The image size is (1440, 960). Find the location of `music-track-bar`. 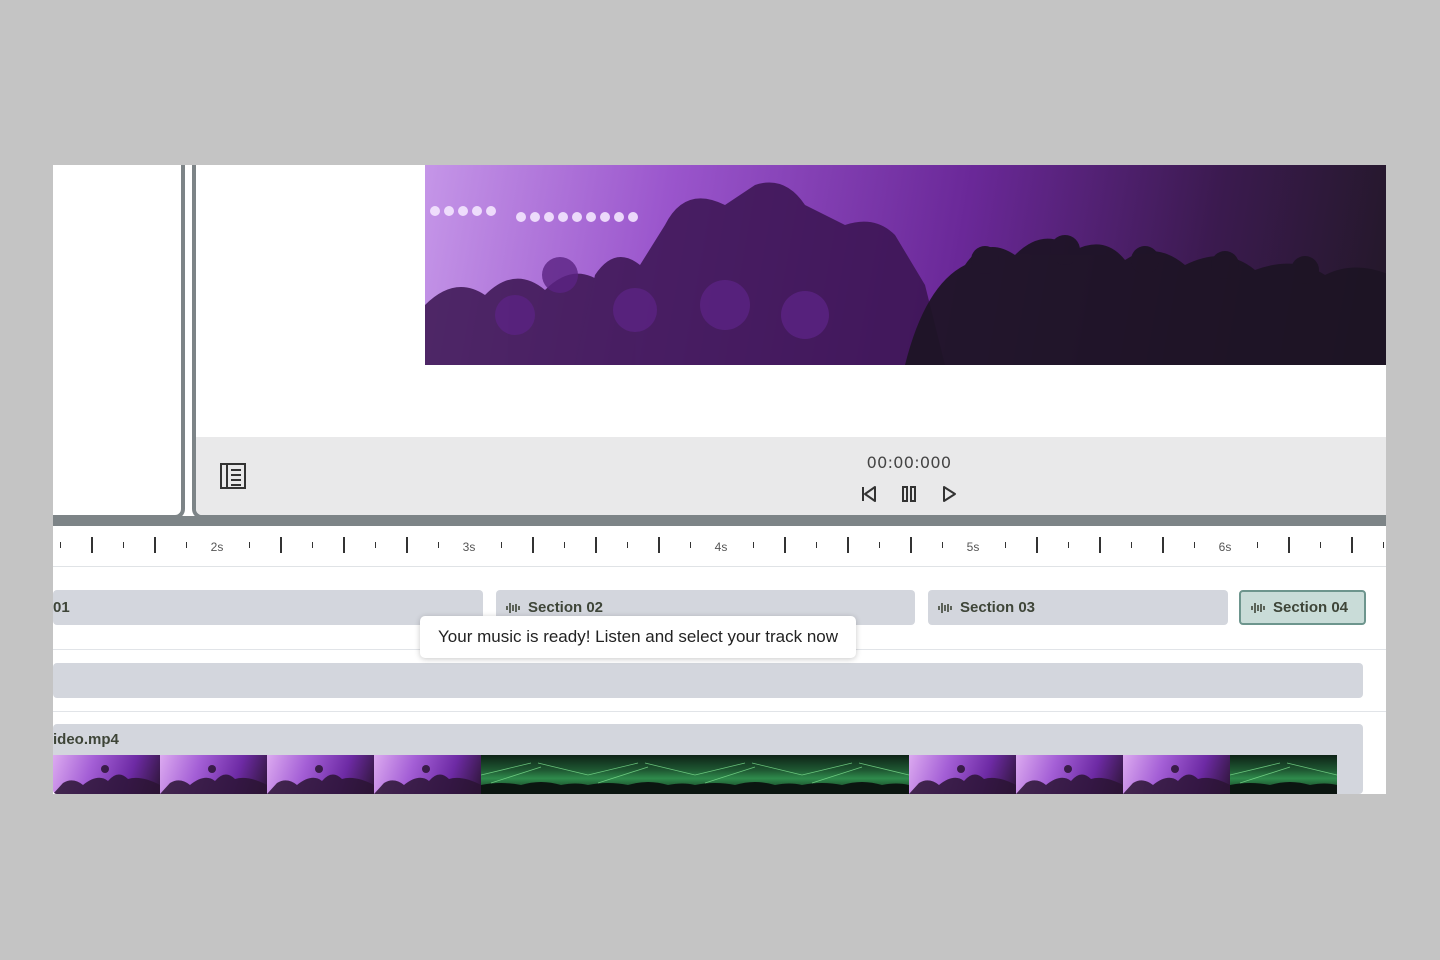

music-track-bar is located at coordinates (708, 680).